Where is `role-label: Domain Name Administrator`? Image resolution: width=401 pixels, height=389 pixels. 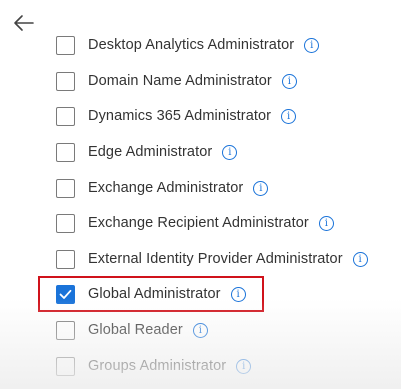
role-label: Domain Name Administrator is located at coordinates (180, 81).